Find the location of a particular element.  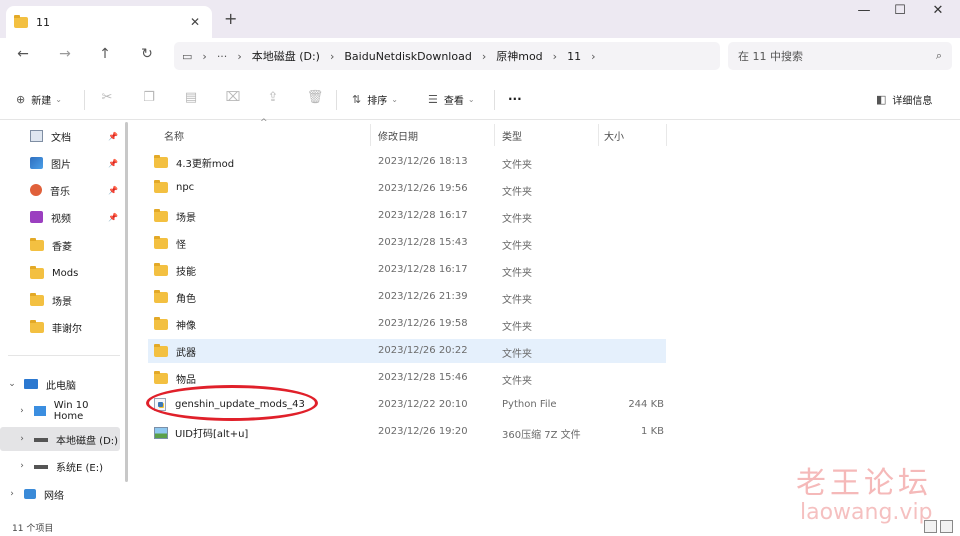

pin-icon: 📌 is located at coordinates (113, 163).